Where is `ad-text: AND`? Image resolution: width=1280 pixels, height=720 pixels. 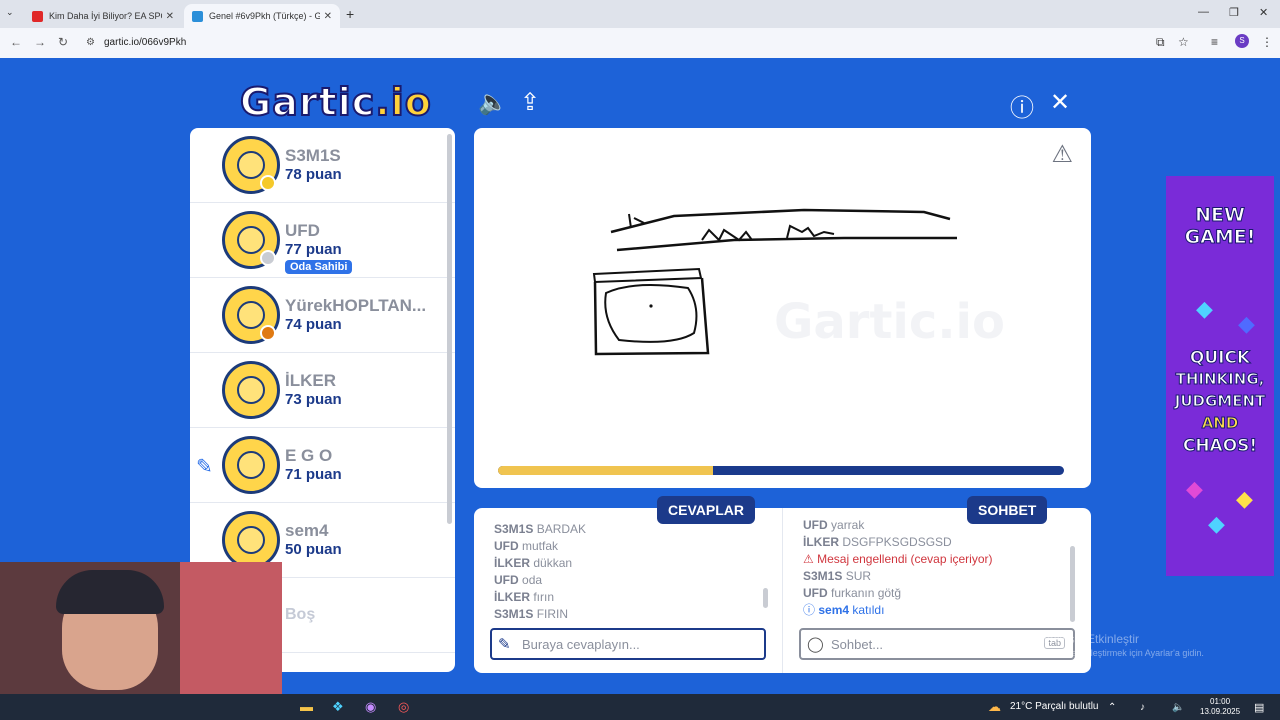 ad-text: AND is located at coordinates (1220, 423).